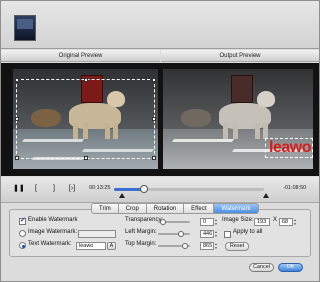 This screenshot has height=282, width=320. What do you see at coordinates (19, 189) in the screenshot?
I see `pause-icon: ❚❚` at bounding box center [19, 189].